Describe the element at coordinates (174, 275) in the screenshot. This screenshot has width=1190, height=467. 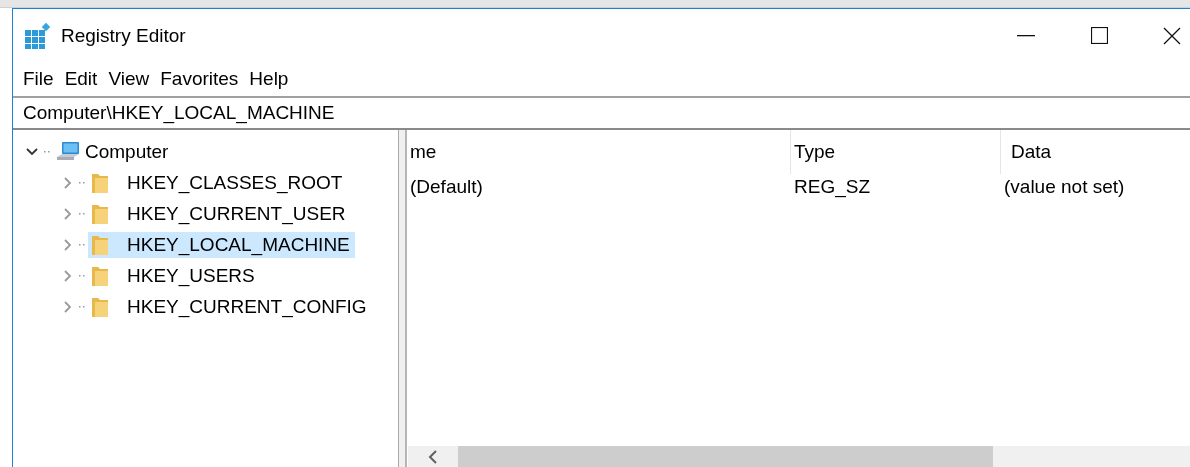
I see `tree-node: HKEY_USERS` at that location.